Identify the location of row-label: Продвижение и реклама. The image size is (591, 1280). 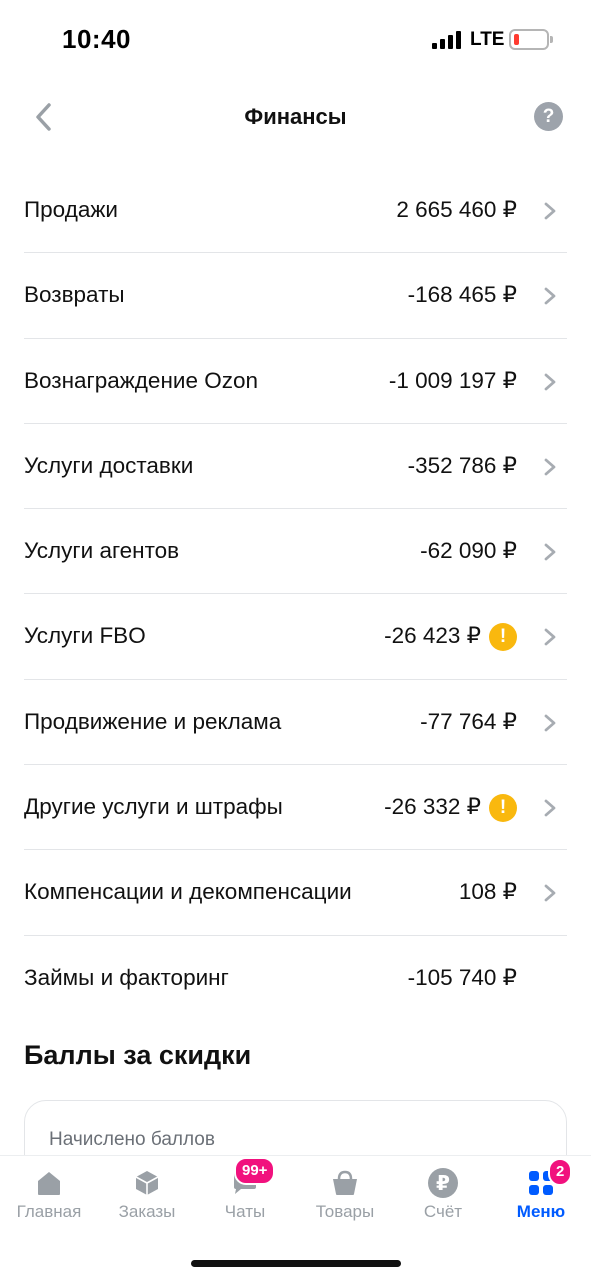
(153, 721).